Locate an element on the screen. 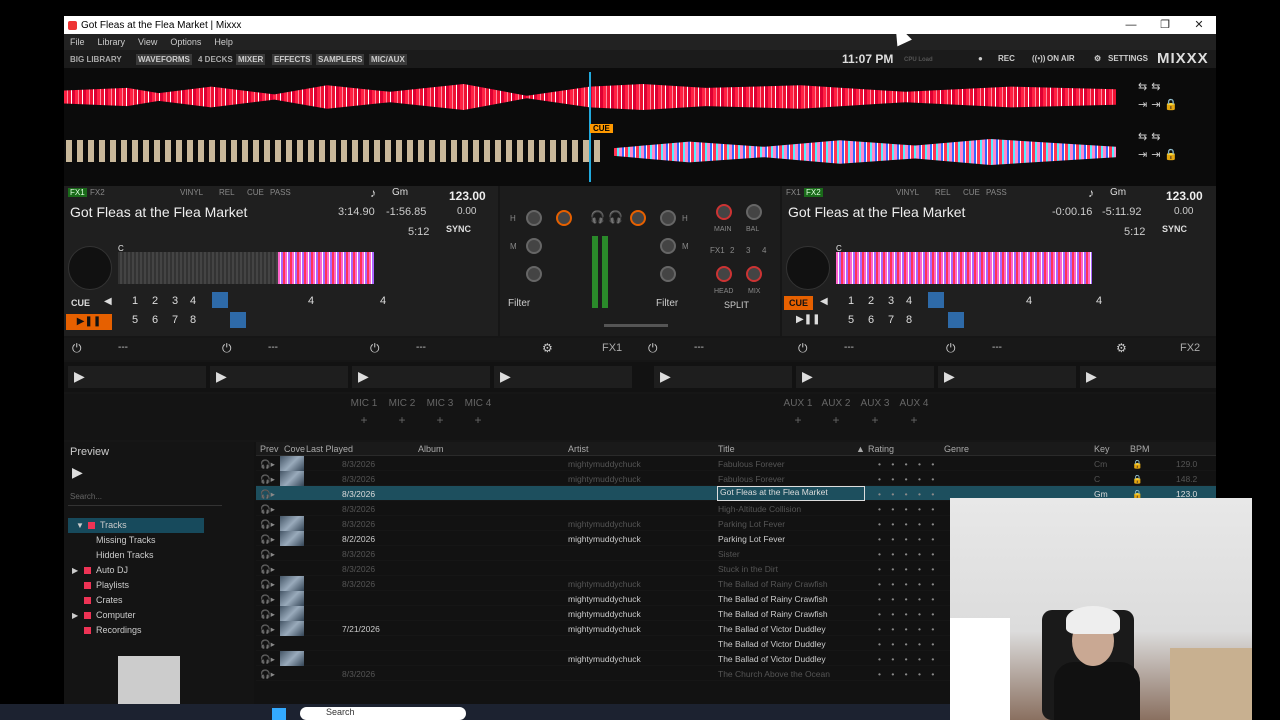  deck2-hotcue-1: 1 is located at coordinates (851, 301).